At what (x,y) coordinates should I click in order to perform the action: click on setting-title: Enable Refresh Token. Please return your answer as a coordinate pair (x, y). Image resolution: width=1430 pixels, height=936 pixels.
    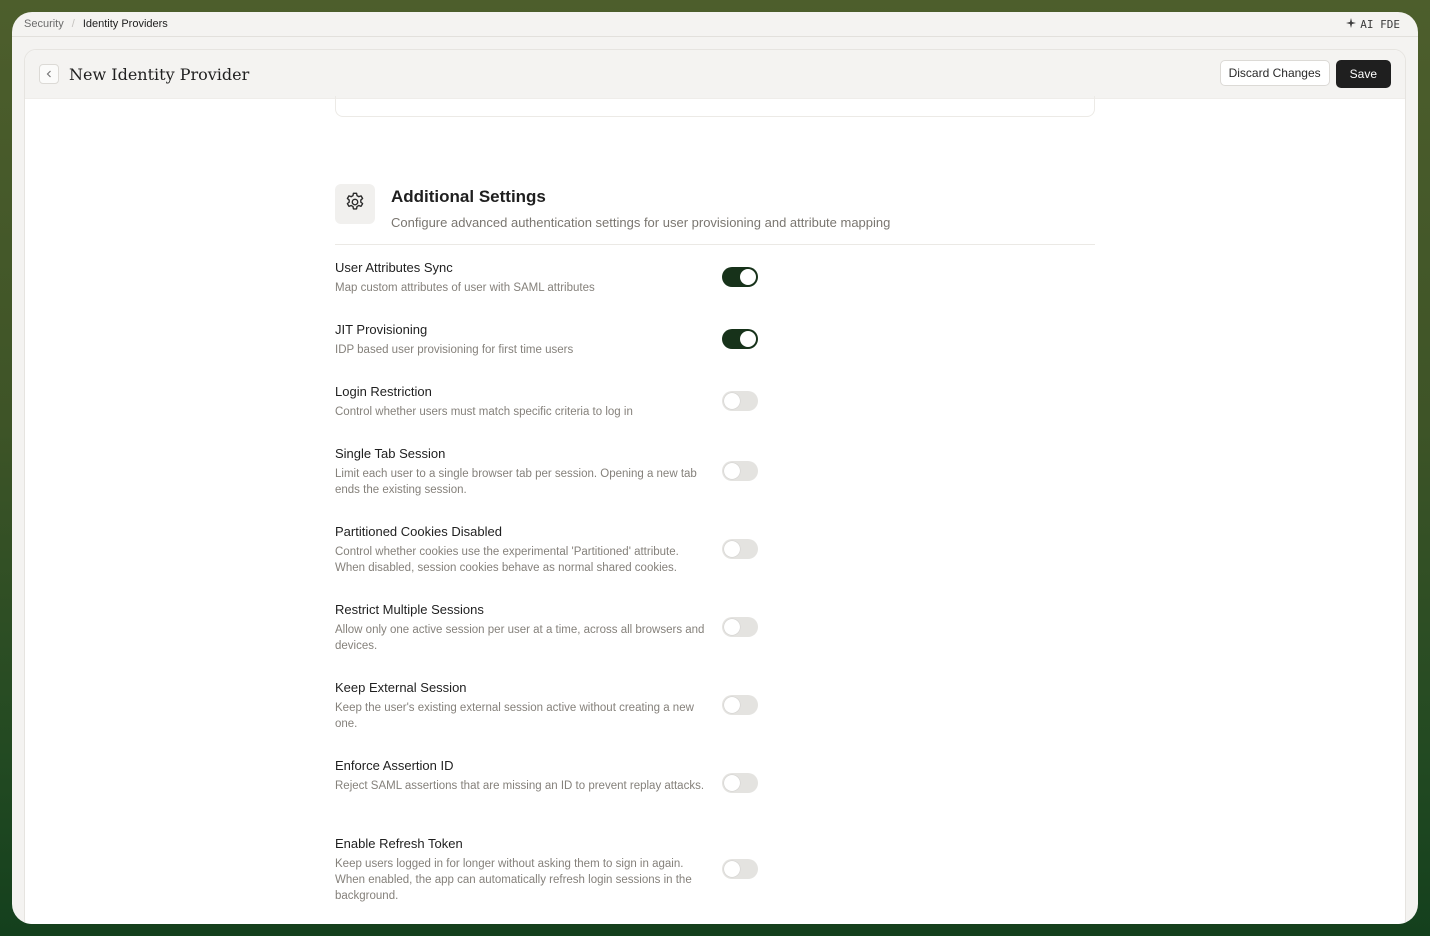
    Looking at the image, I should click on (399, 843).